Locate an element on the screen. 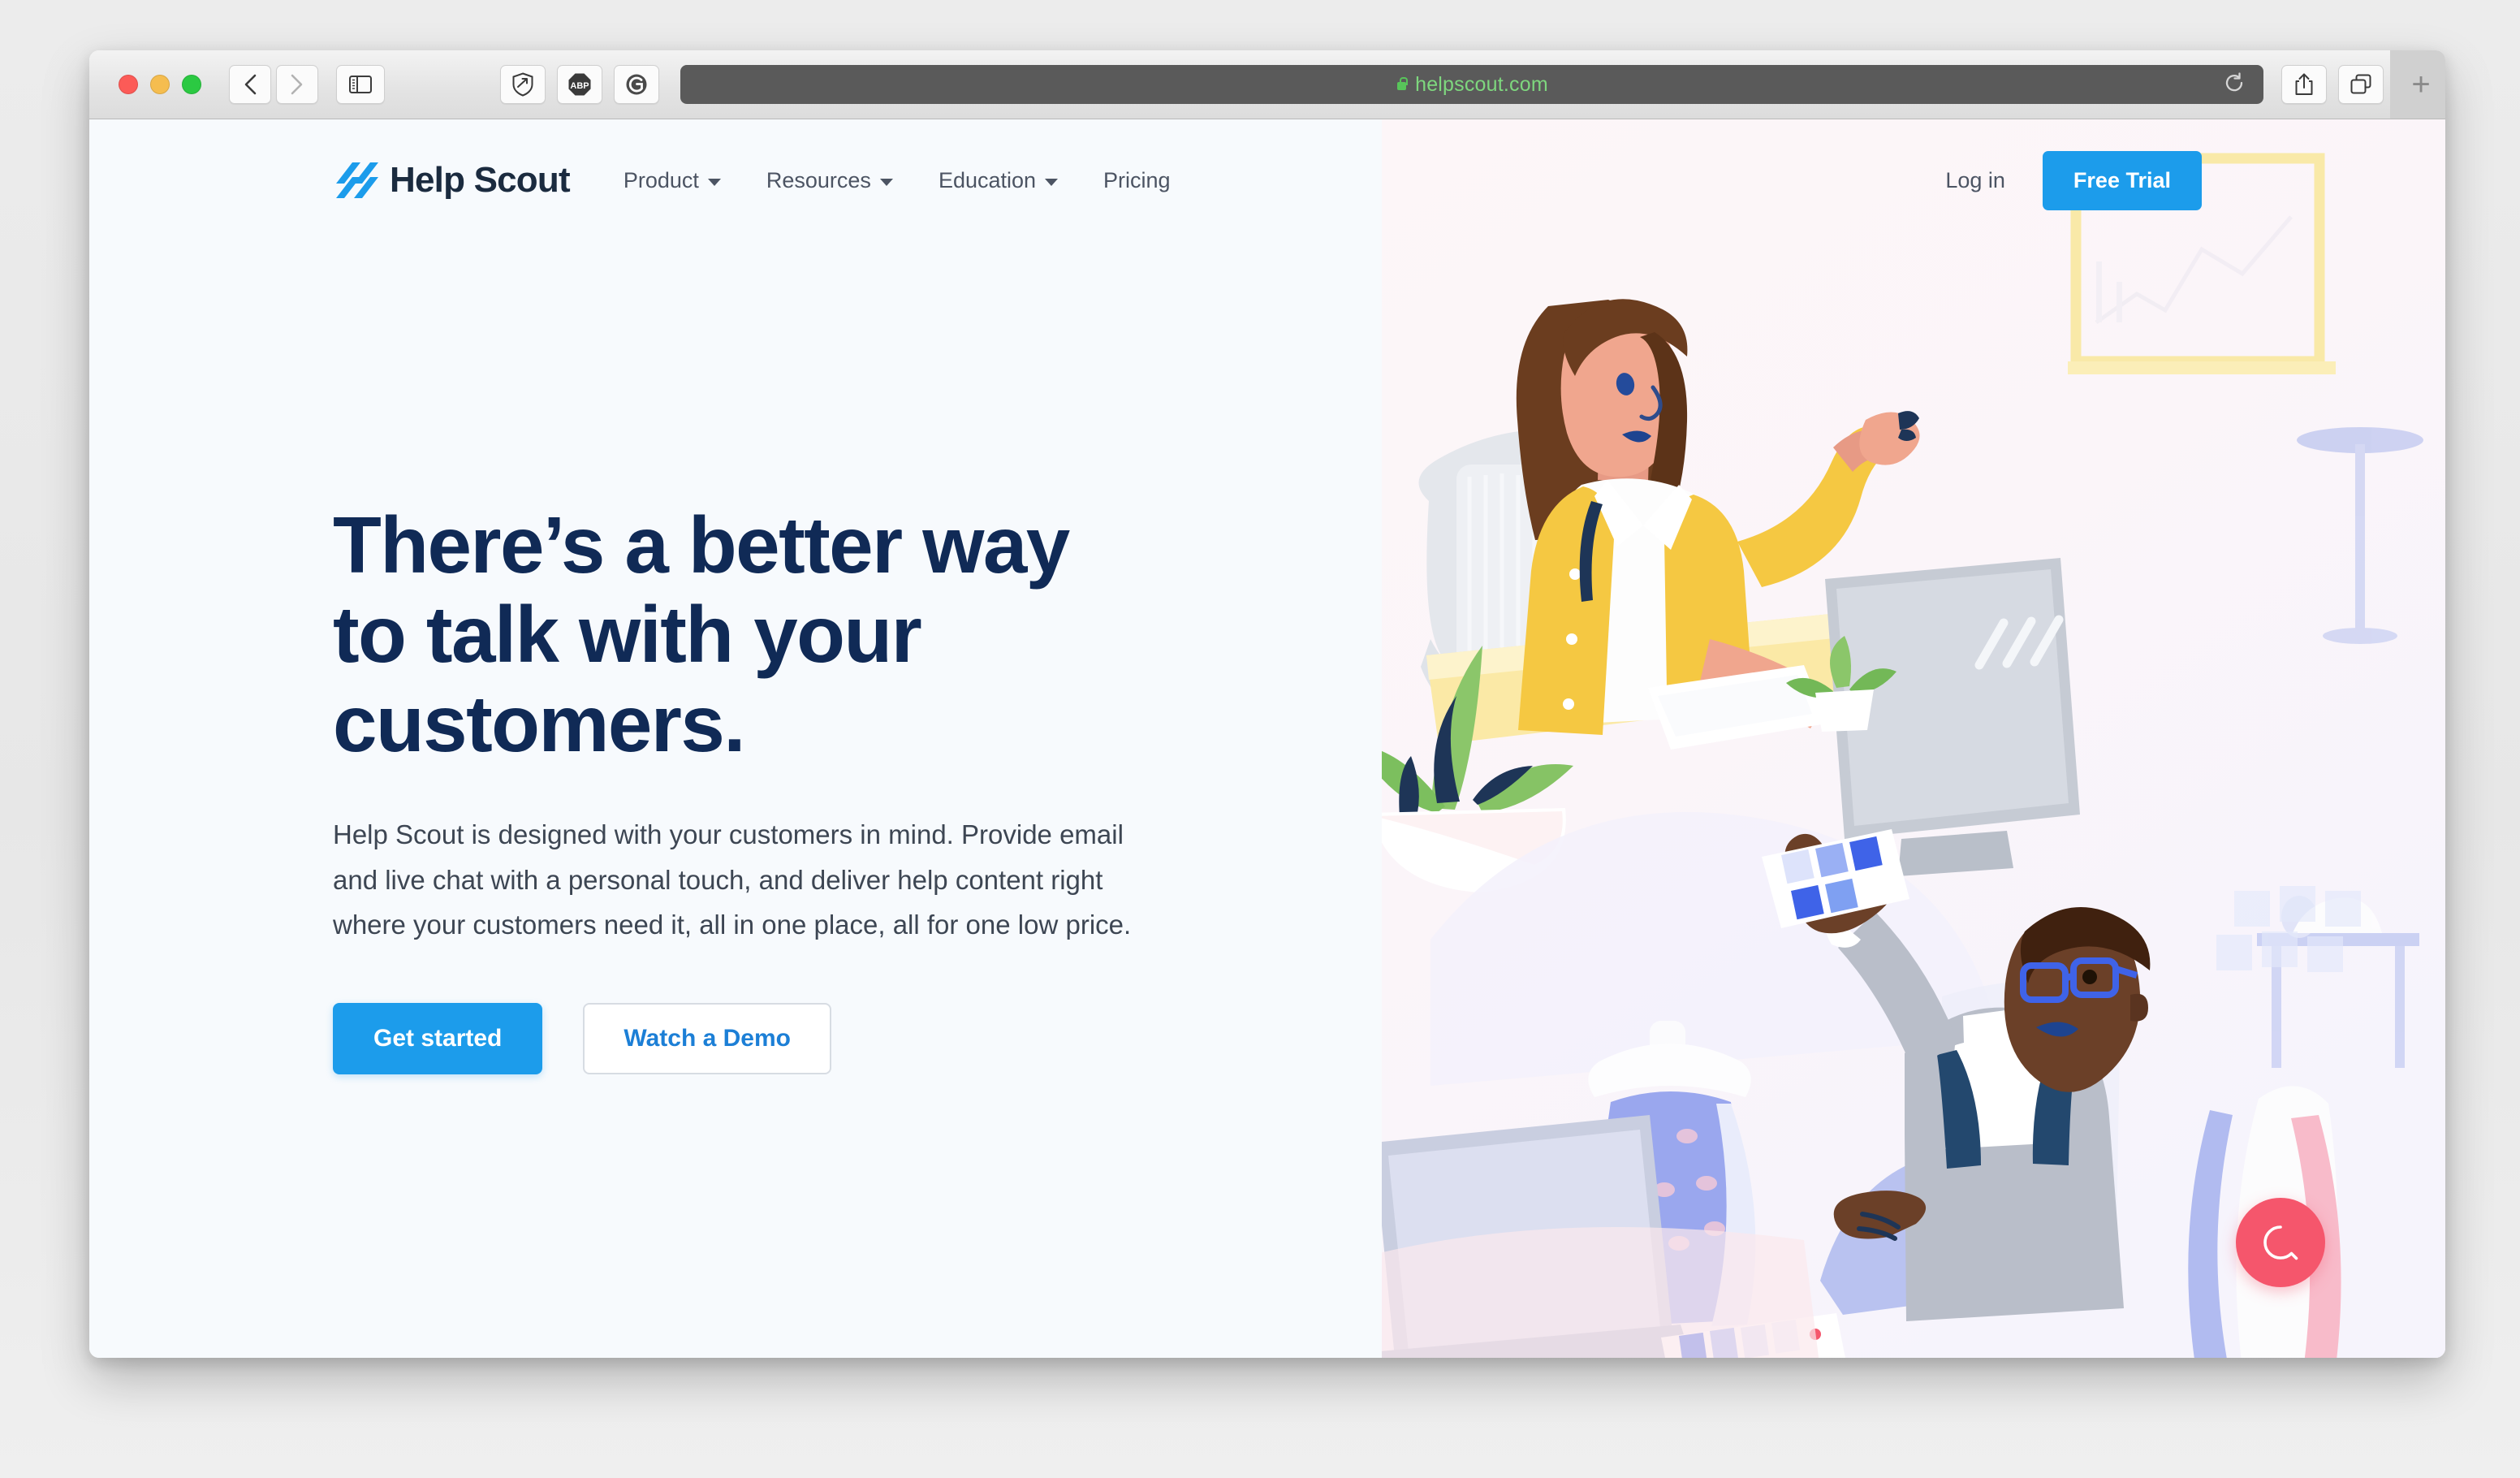 The image size is (2520, 1478). hero-cta-row: Get started Watch a Demo is located at coordinates (787, 1038).